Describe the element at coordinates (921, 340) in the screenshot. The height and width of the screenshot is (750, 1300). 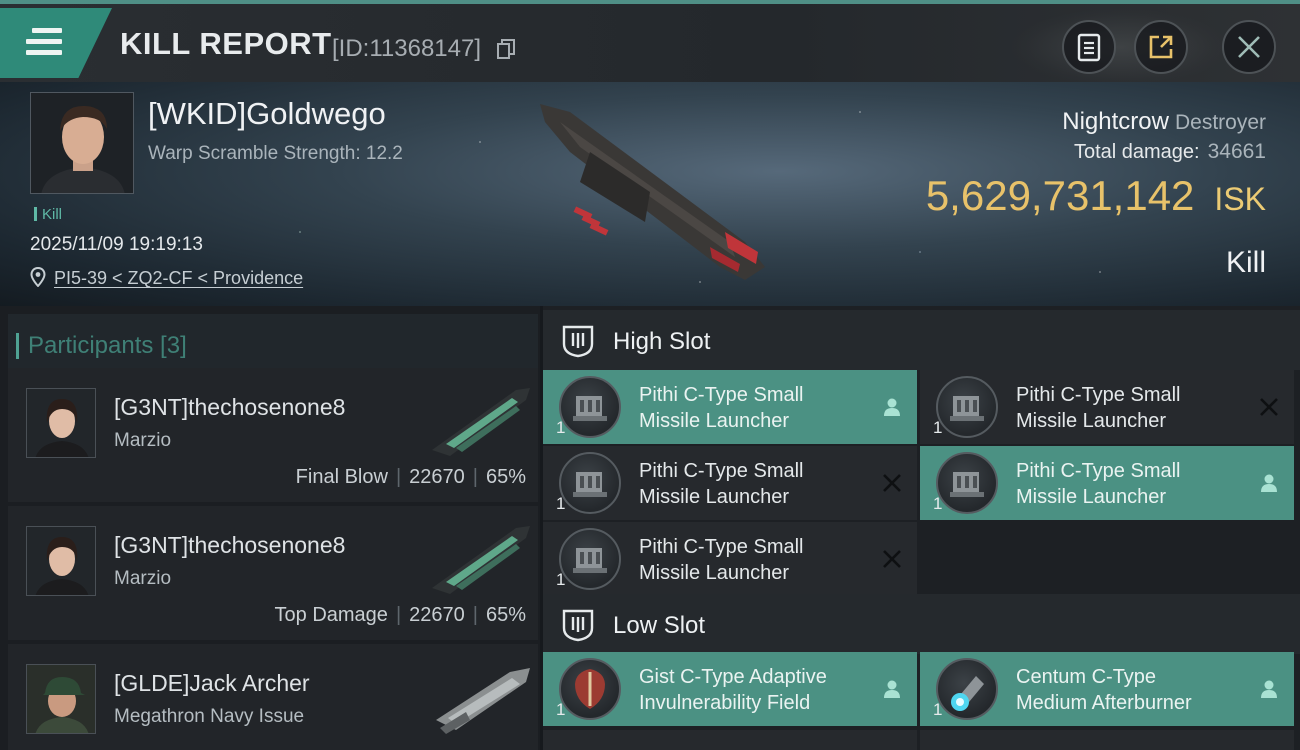
I see `high-slot-header: High Slot` at that location.